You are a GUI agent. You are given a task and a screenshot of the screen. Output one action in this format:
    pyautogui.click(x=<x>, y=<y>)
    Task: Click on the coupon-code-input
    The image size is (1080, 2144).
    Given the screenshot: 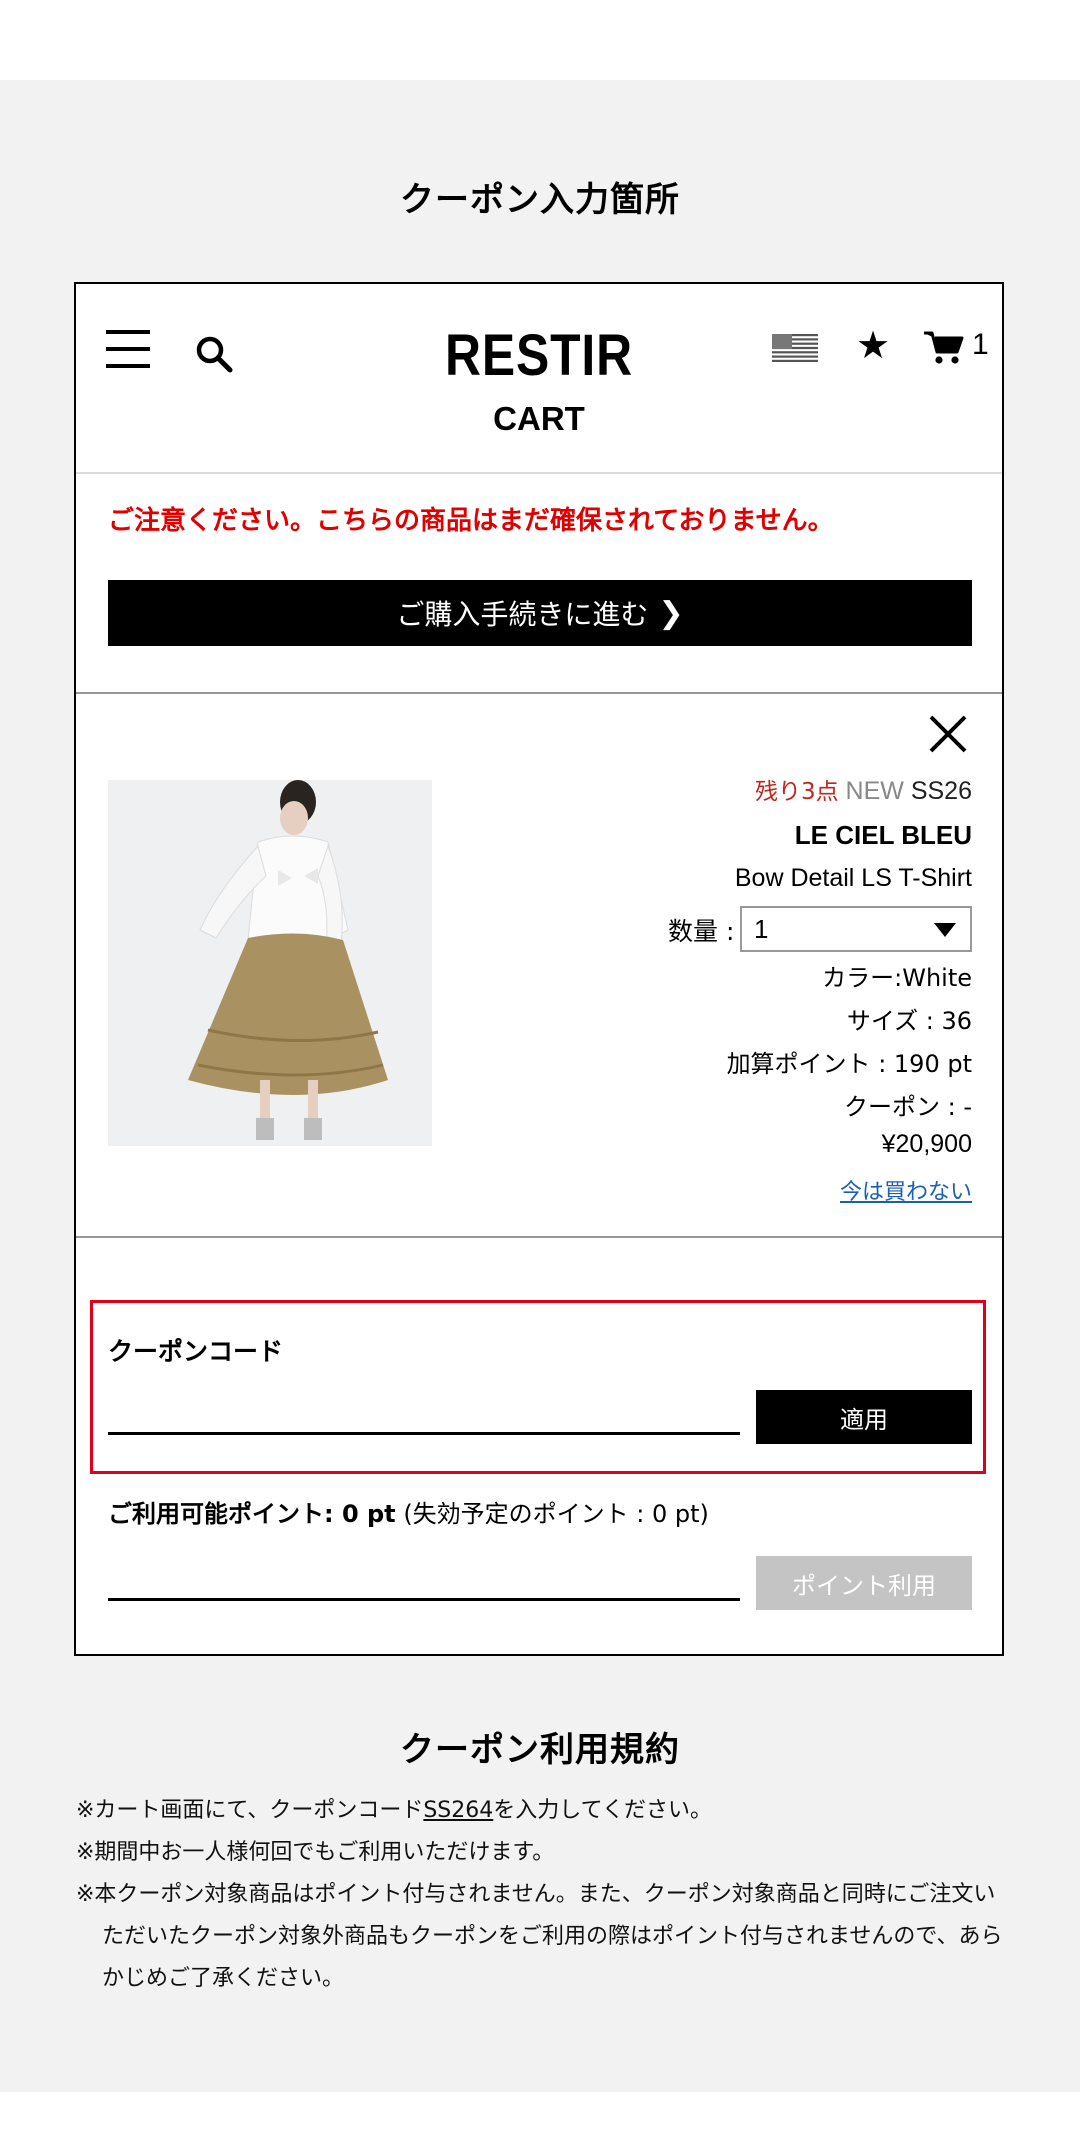 What is the action you would take?
    pyautogui.click(x=424, y=1411)
    